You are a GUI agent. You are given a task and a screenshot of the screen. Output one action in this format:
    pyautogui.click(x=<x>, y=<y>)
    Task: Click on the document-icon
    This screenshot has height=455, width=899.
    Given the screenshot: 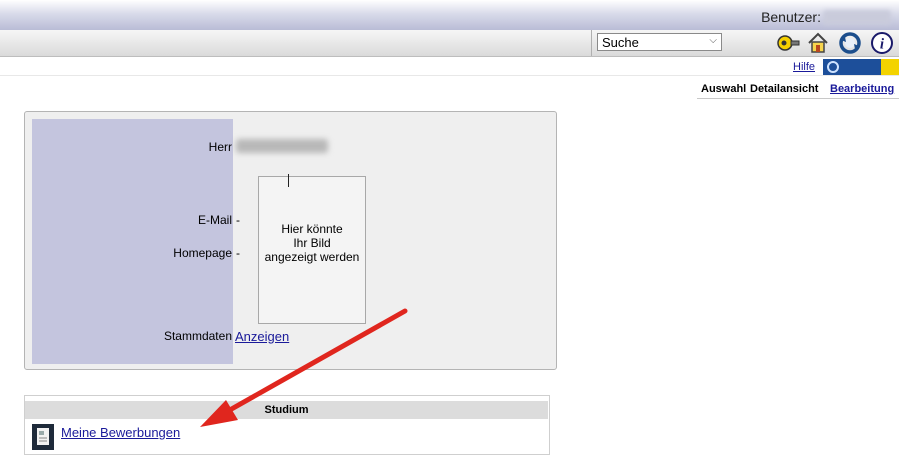 What is the action you would take?
    pyautogui.click(x=43, y=437)
    